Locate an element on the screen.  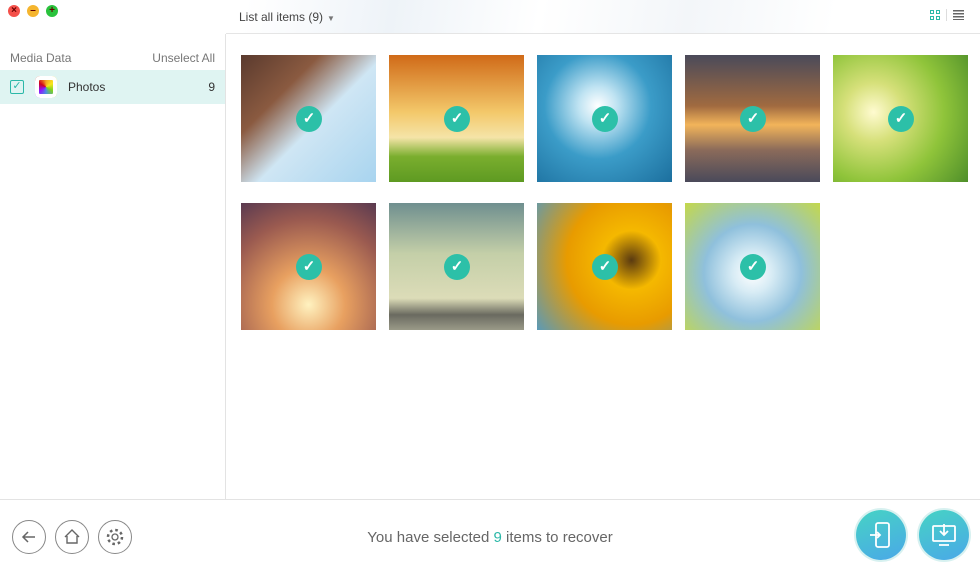
checkbox-checked-icon: ✓ is located at coordinates (17, 87).